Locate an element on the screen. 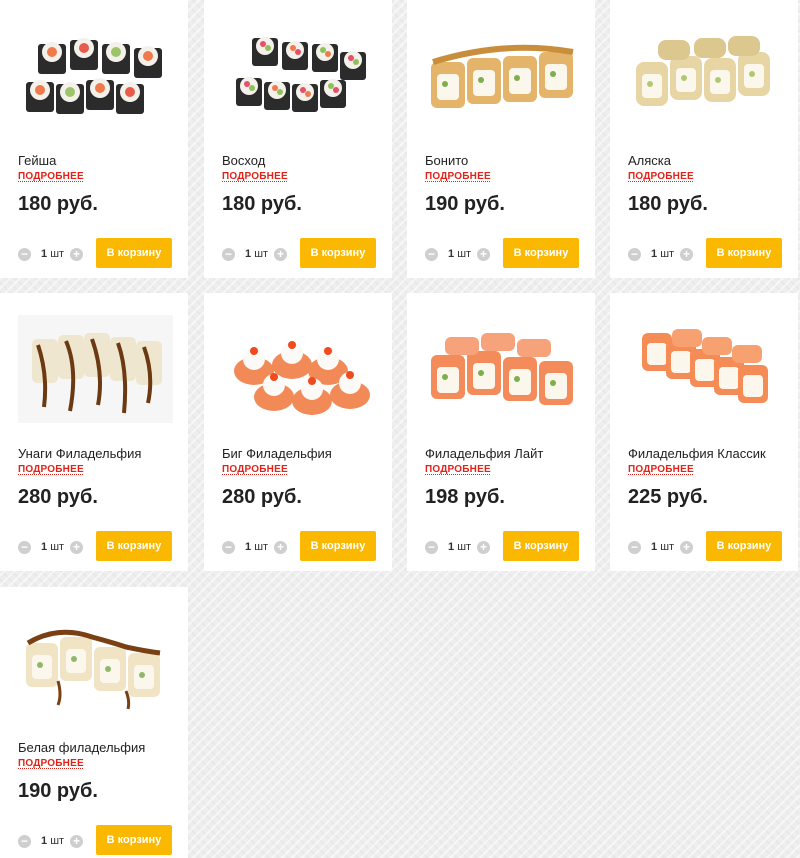 The width and height of the screenshot is (800, 858). product-name: Биг Филадельфия is located at coordinates (277, 453).